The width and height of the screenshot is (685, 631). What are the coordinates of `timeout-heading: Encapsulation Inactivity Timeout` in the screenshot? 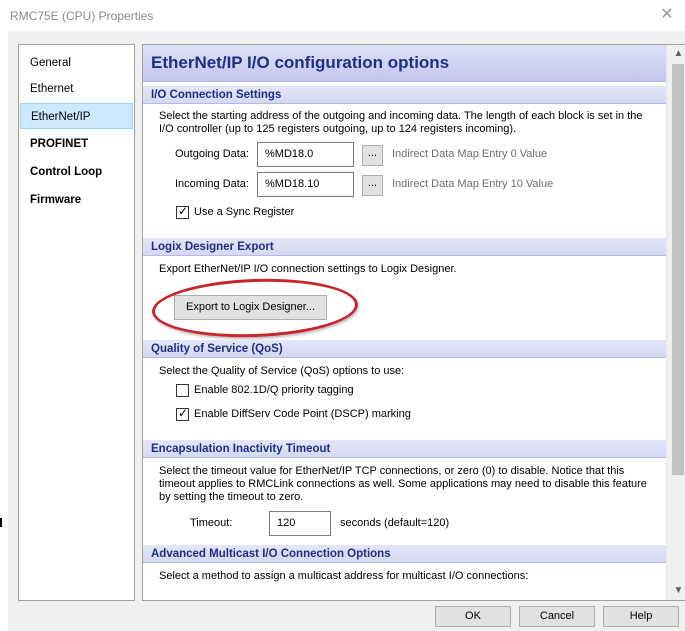 It's located at (404, 449).